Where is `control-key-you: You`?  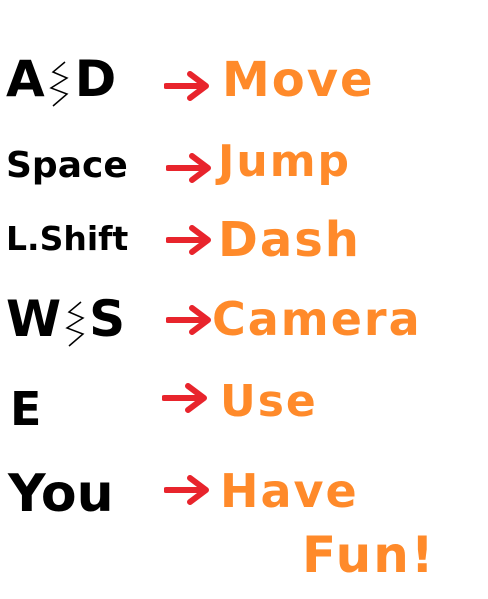
control-key-you: You is located at coordinates (61, 494).